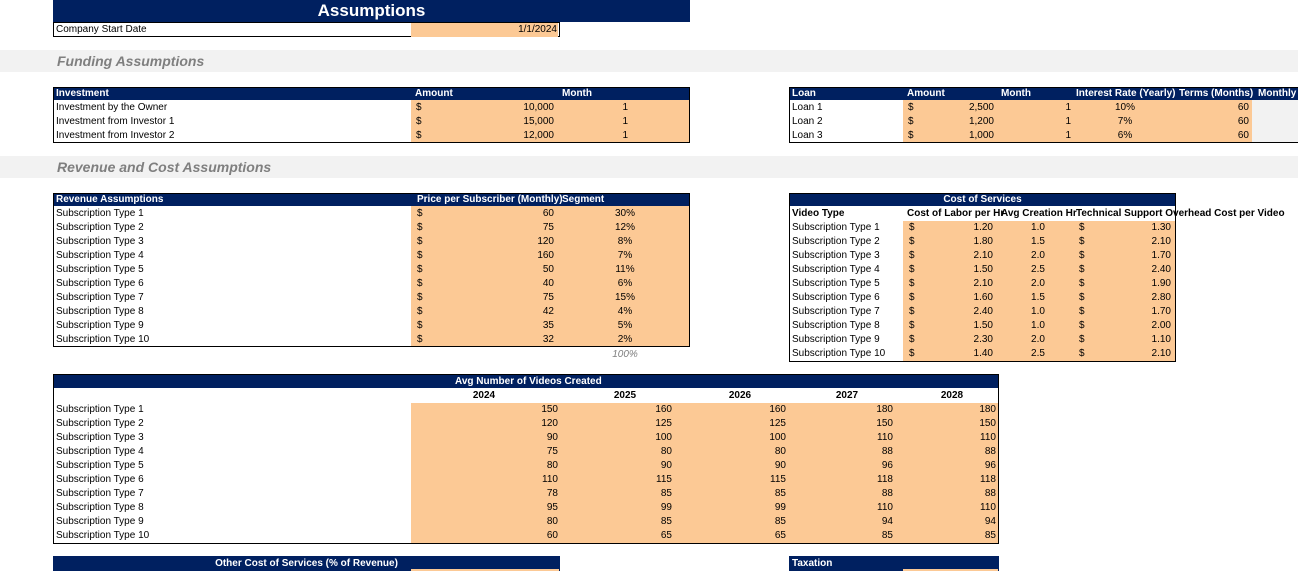  I want to click on cost-overhead-input: 2.40, so click(1145, 270).